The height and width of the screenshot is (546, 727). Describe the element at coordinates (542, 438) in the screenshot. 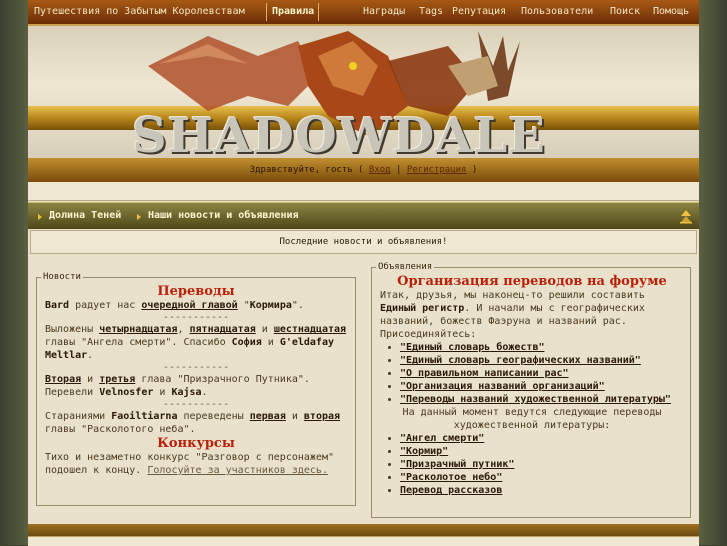

I see `list-item: "Ангел смерти"` at that location.